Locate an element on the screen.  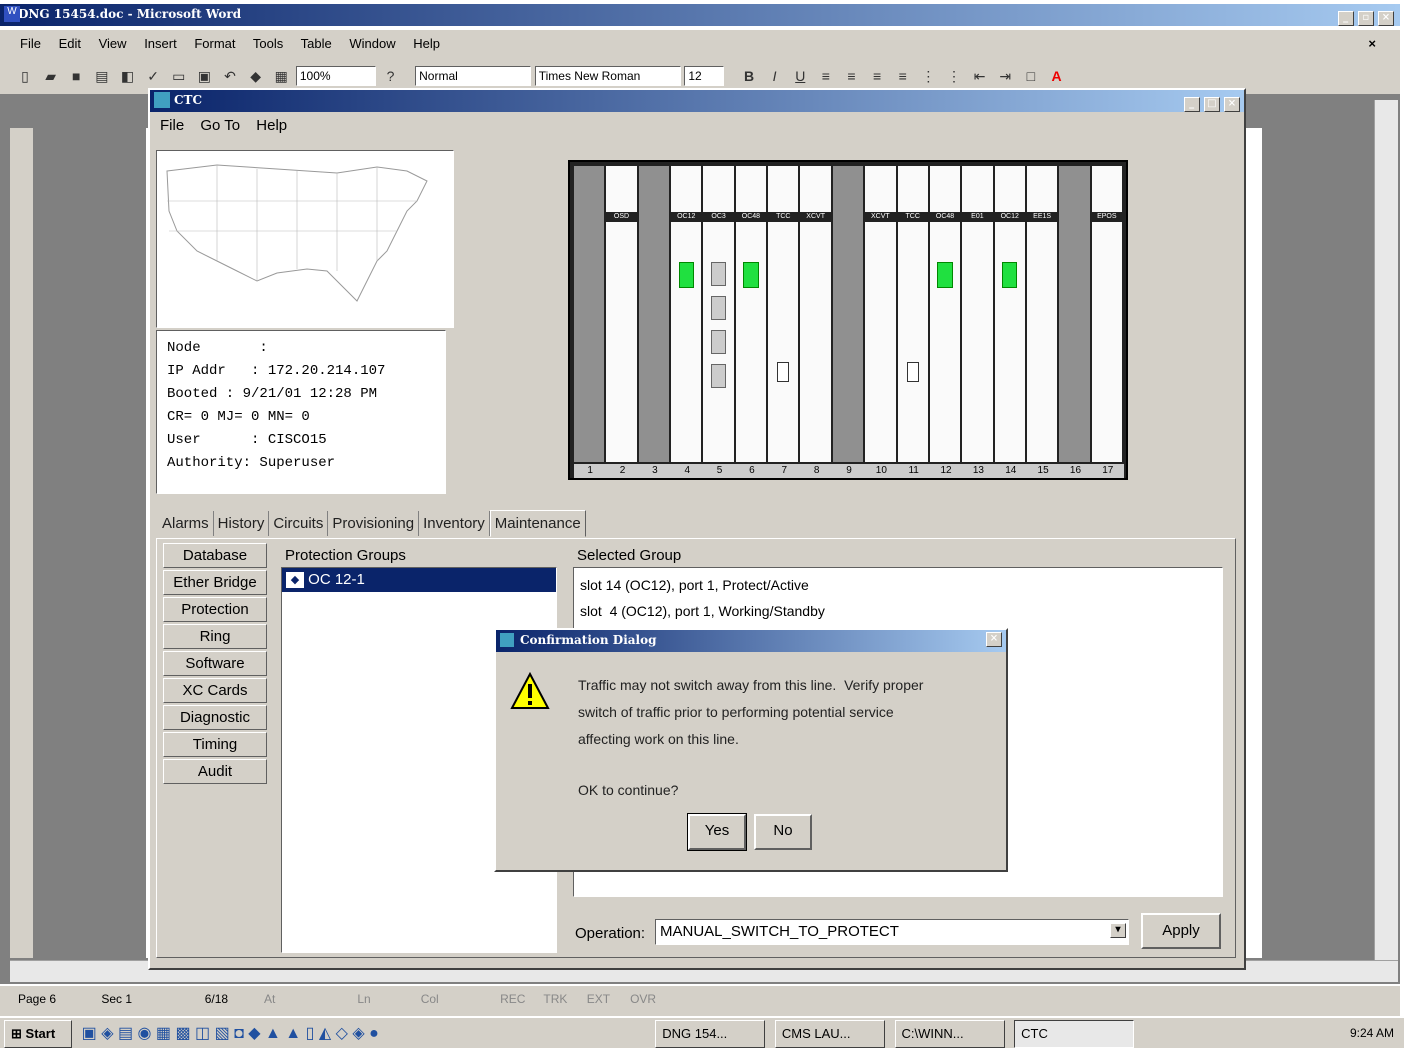
side-audit: Audit is located at coordinates (215, 771).